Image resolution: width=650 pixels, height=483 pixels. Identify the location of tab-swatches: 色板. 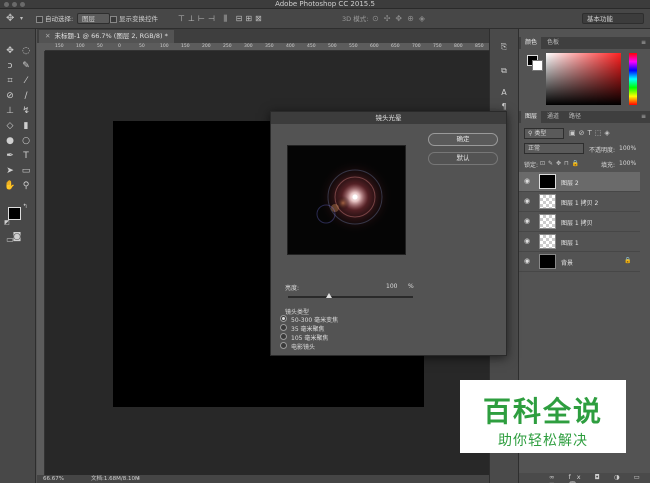
(553, 43).